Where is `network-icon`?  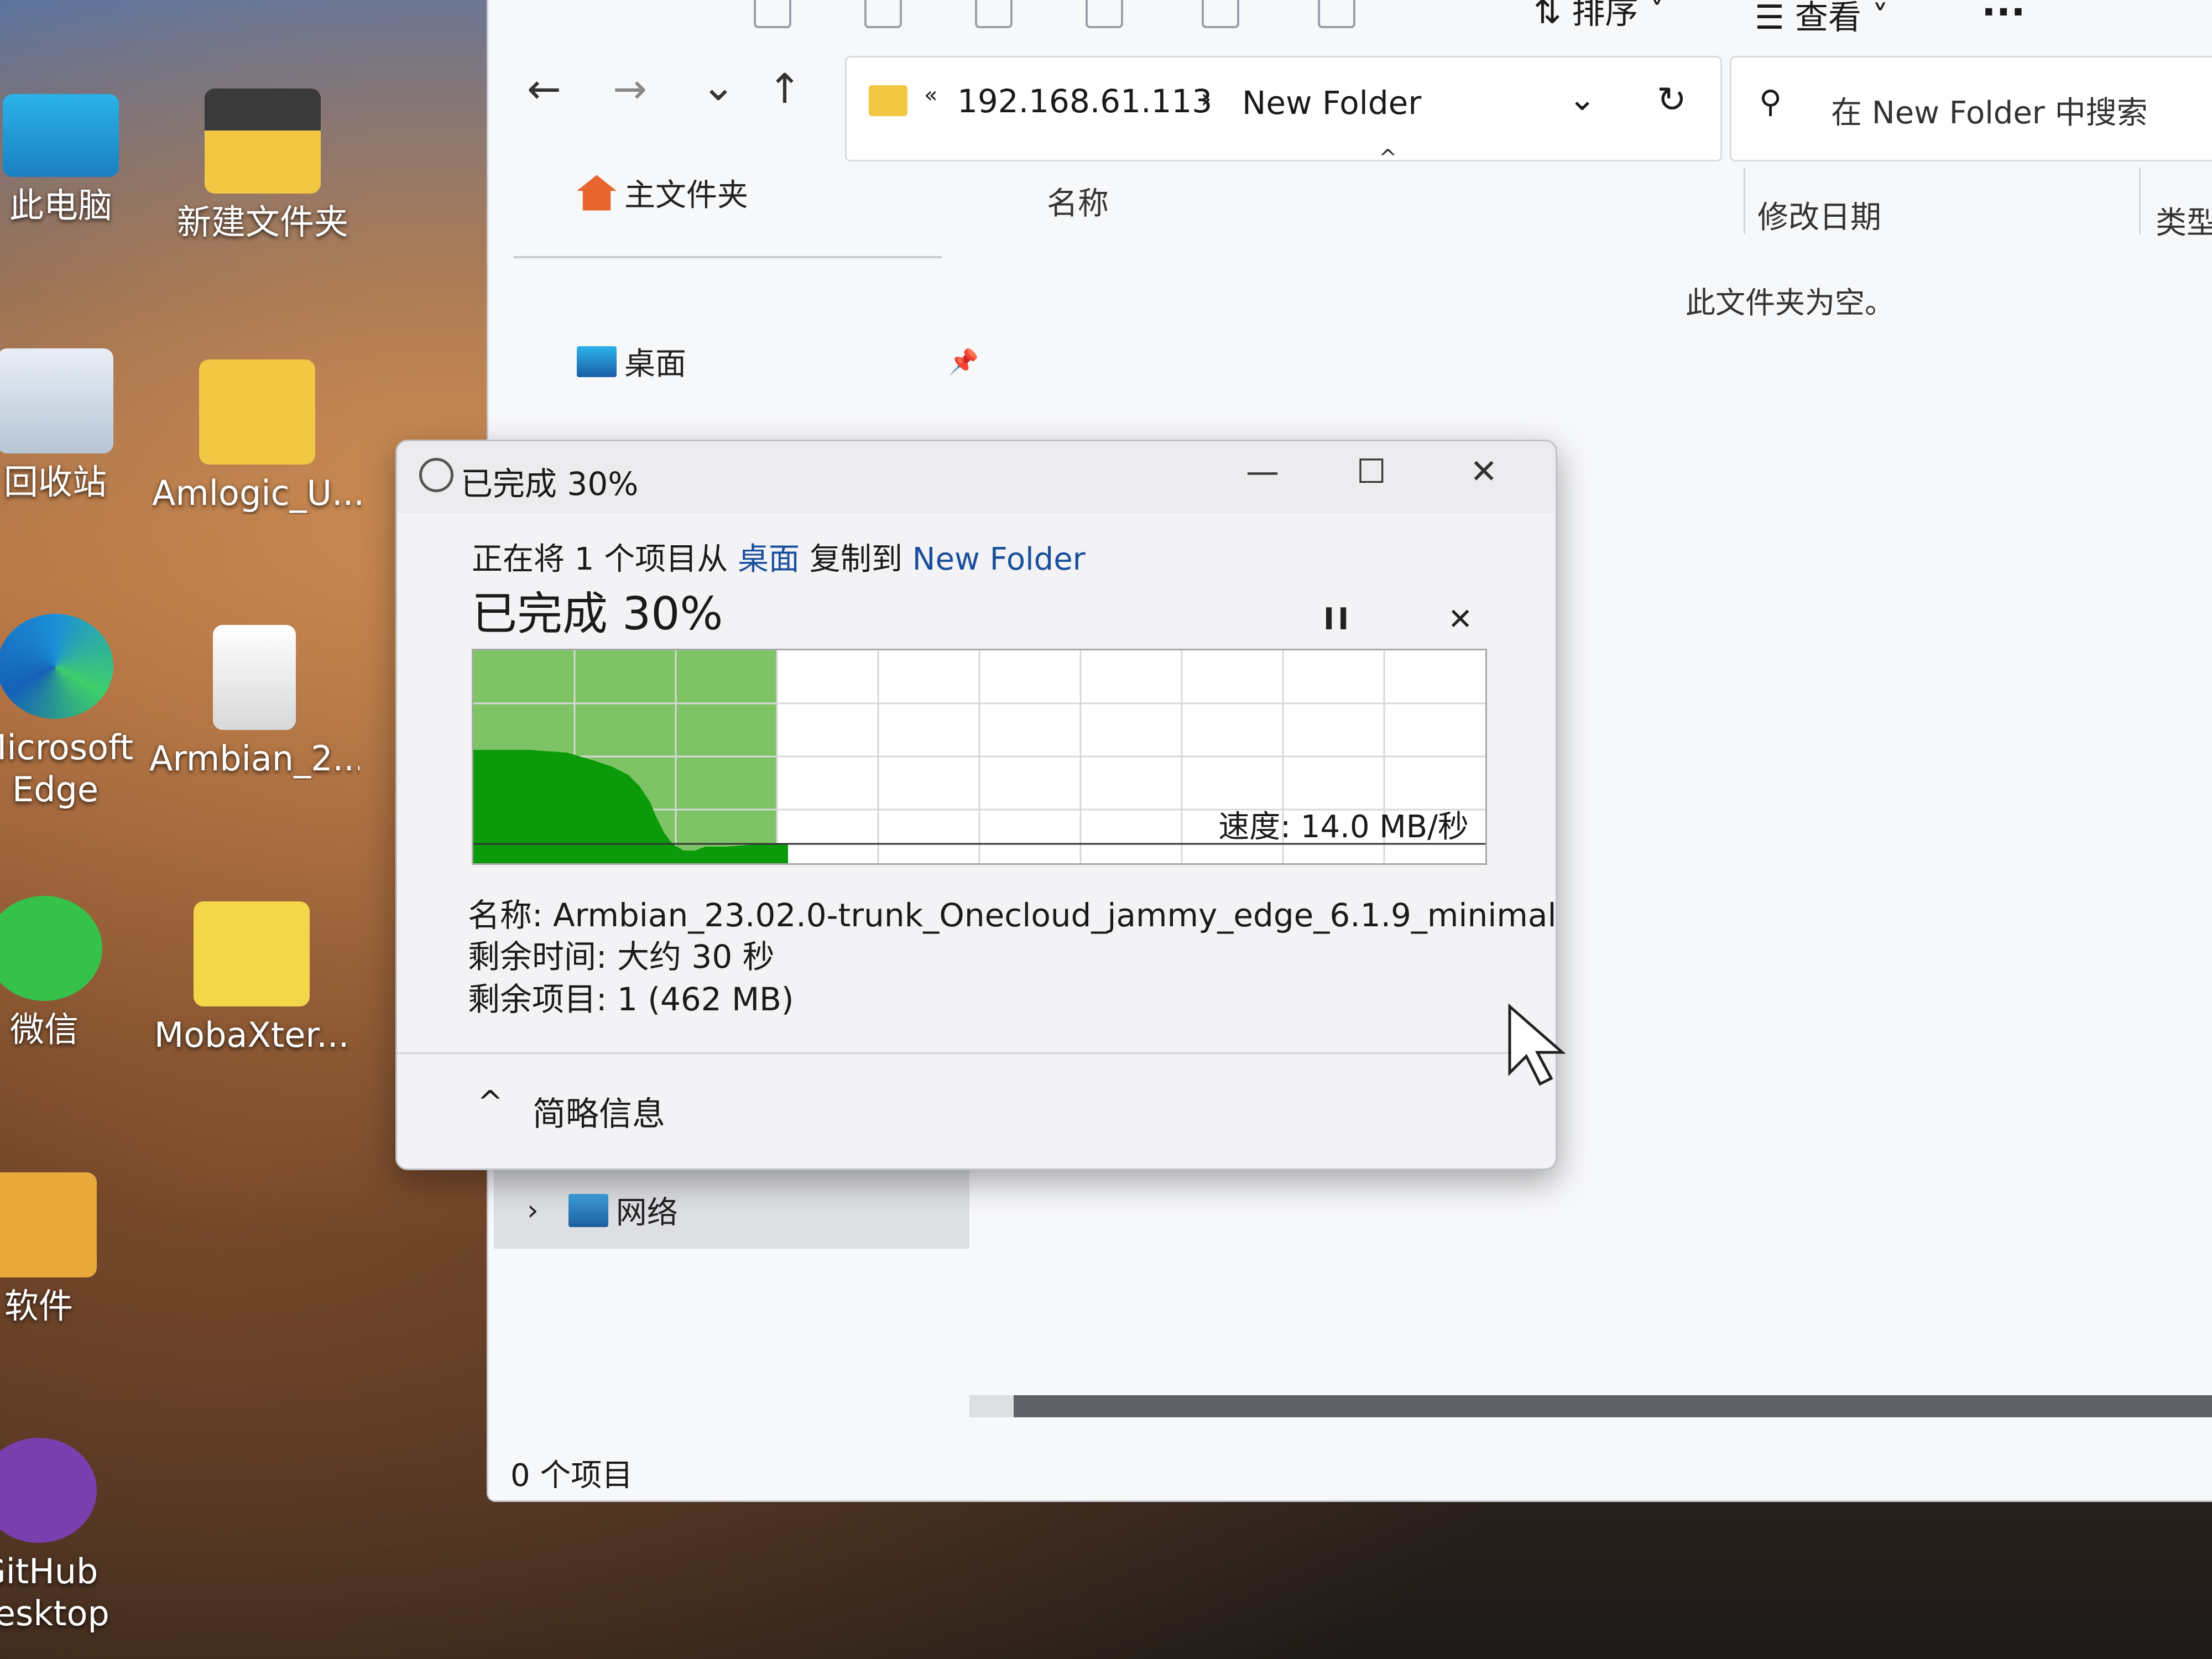
network-icon is located at coordinates (588, 1210).